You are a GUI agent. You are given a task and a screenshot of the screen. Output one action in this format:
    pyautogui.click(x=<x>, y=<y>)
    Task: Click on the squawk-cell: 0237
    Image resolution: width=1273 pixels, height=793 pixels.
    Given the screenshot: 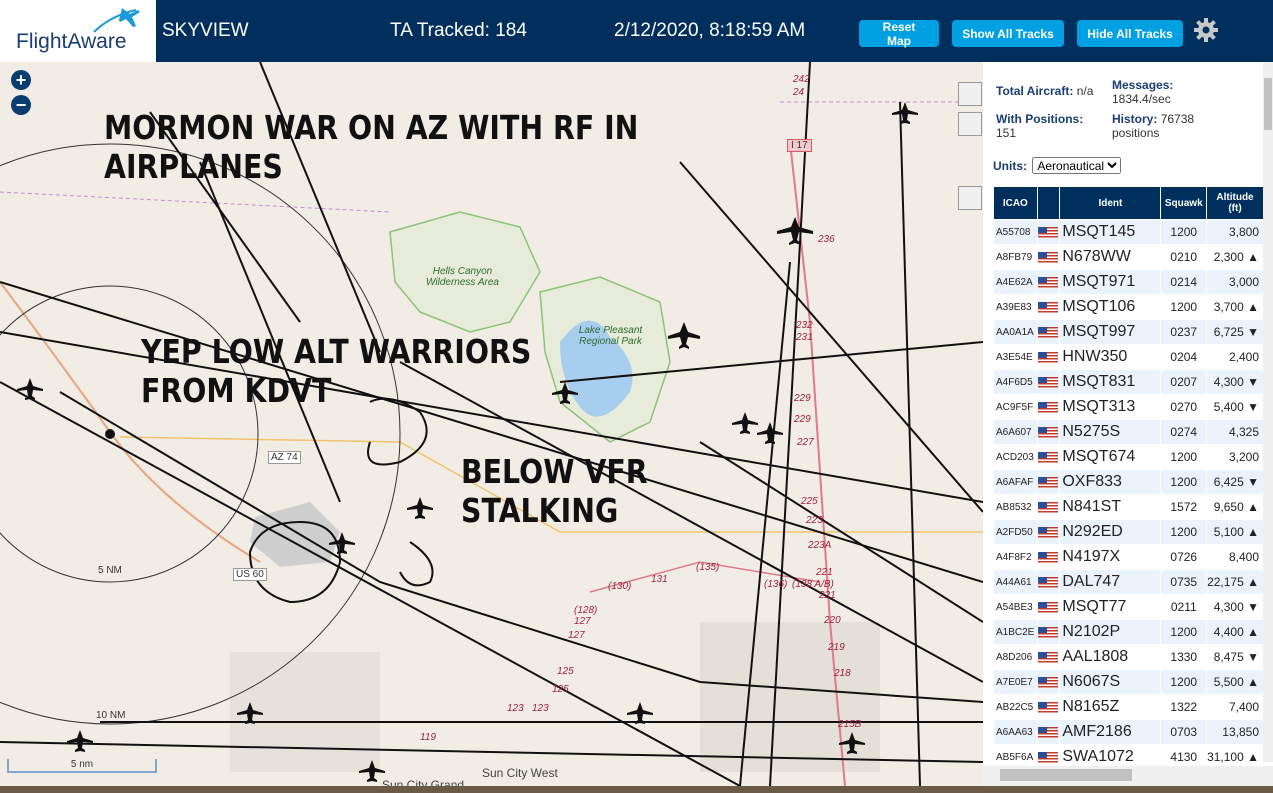 What is the action you would take?
    pyautogui.click(x=1184, y=332)
    